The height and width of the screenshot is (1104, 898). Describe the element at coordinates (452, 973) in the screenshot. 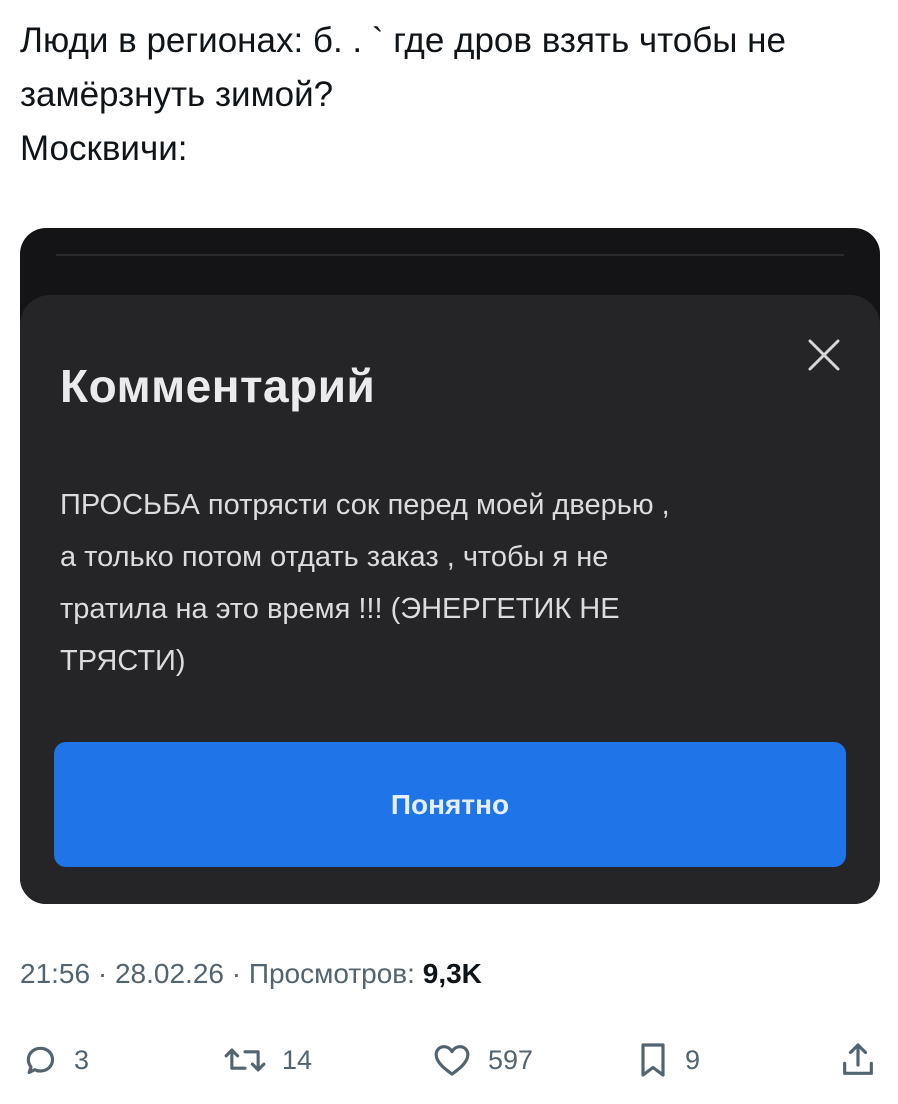

I see `views-count: 9,3K` at that location.